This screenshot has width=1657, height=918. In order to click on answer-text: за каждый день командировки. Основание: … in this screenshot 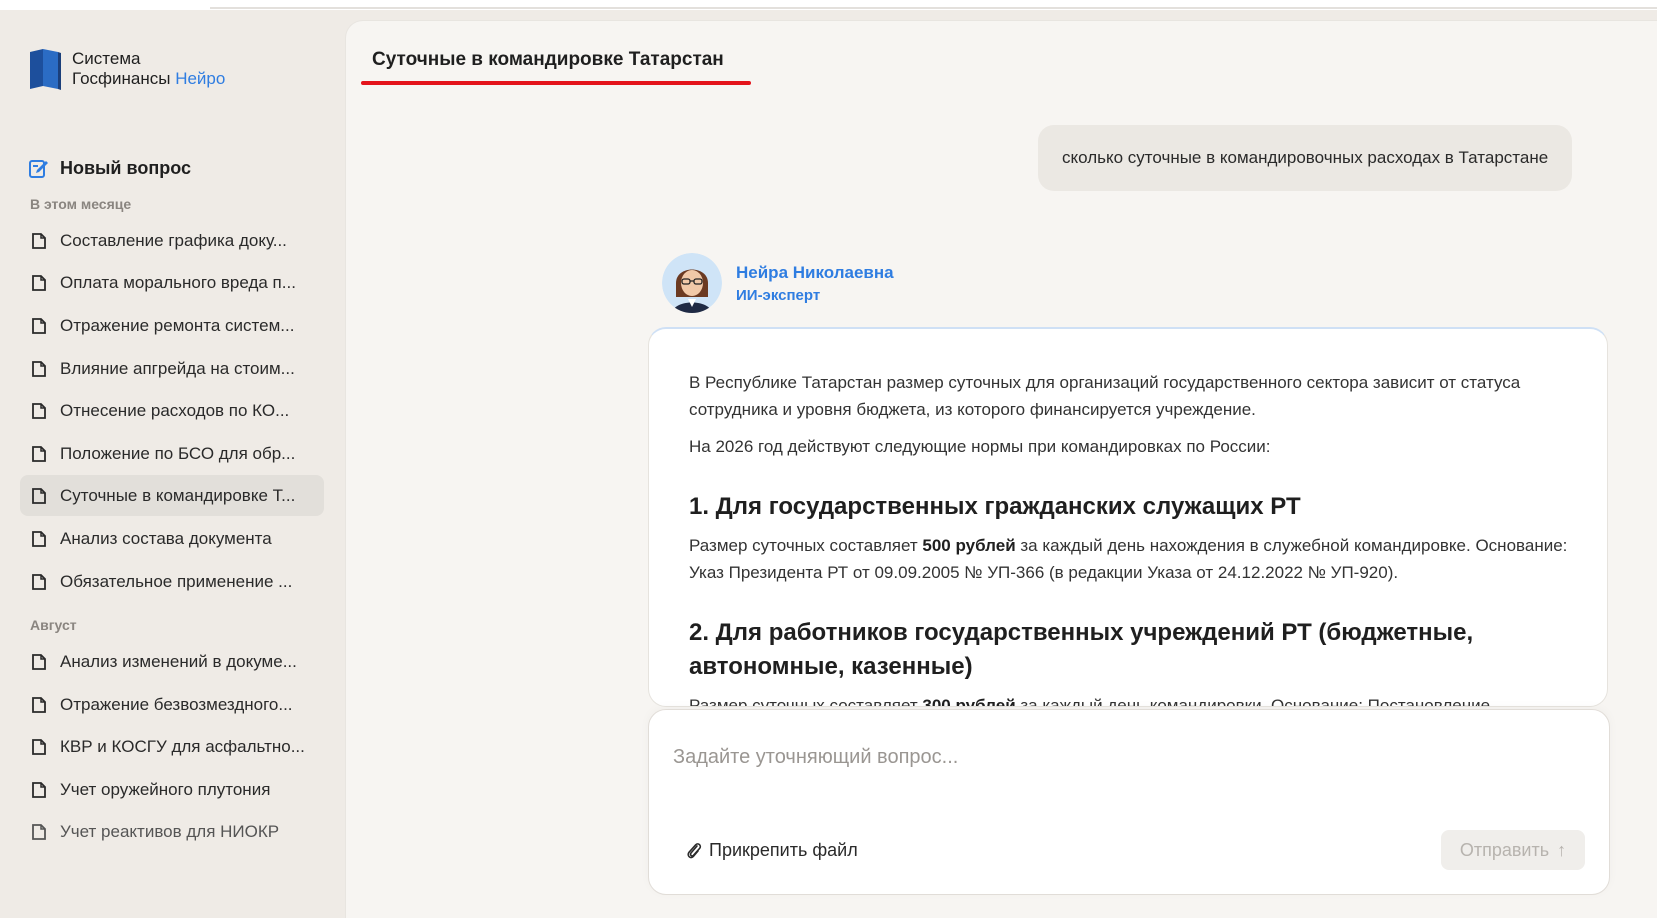, I will do `click(1253, 701)`.